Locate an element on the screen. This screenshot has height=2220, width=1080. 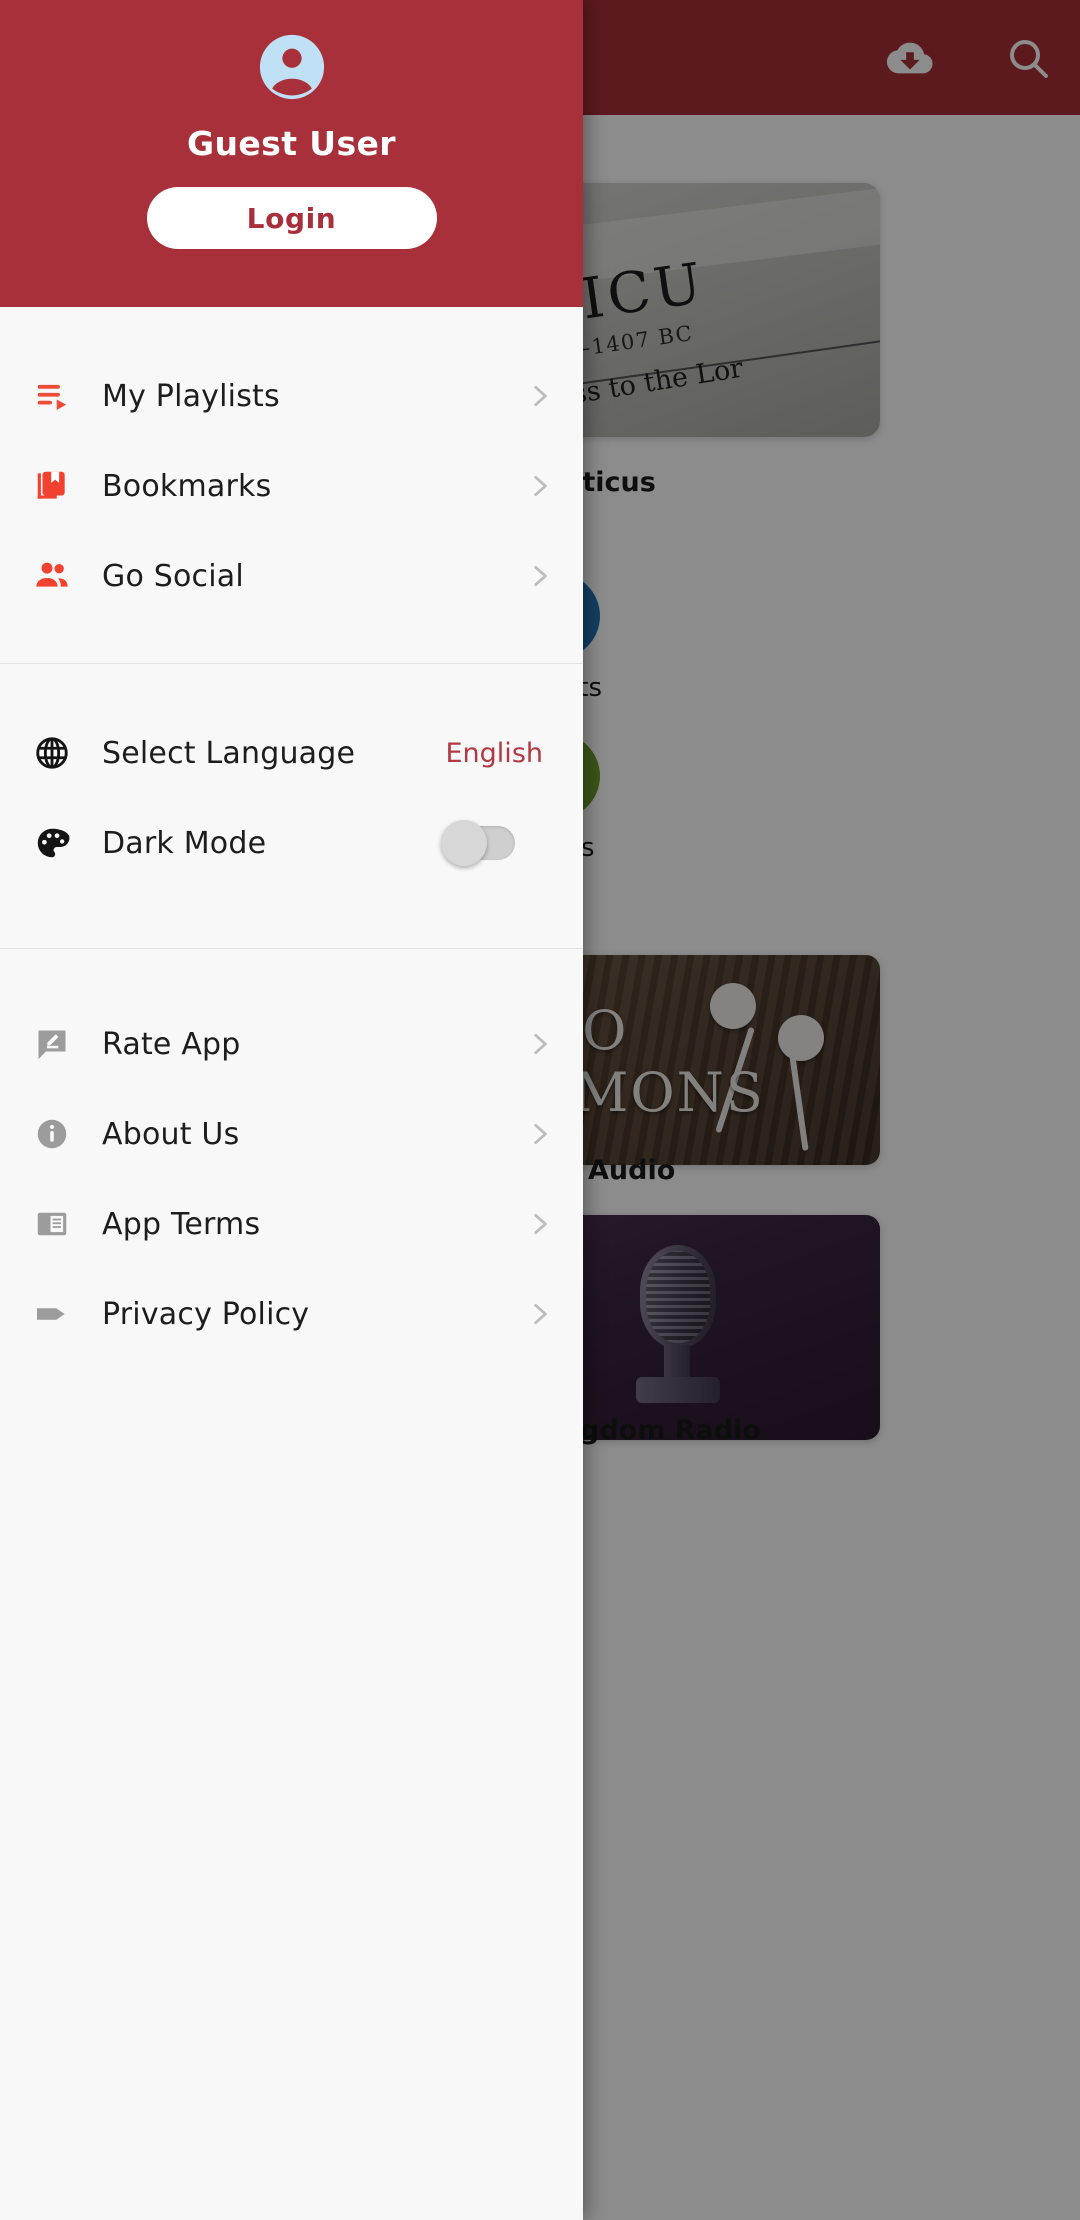
menu-item-bookmarks: Bookmarks is located at coordinates (291, 486).